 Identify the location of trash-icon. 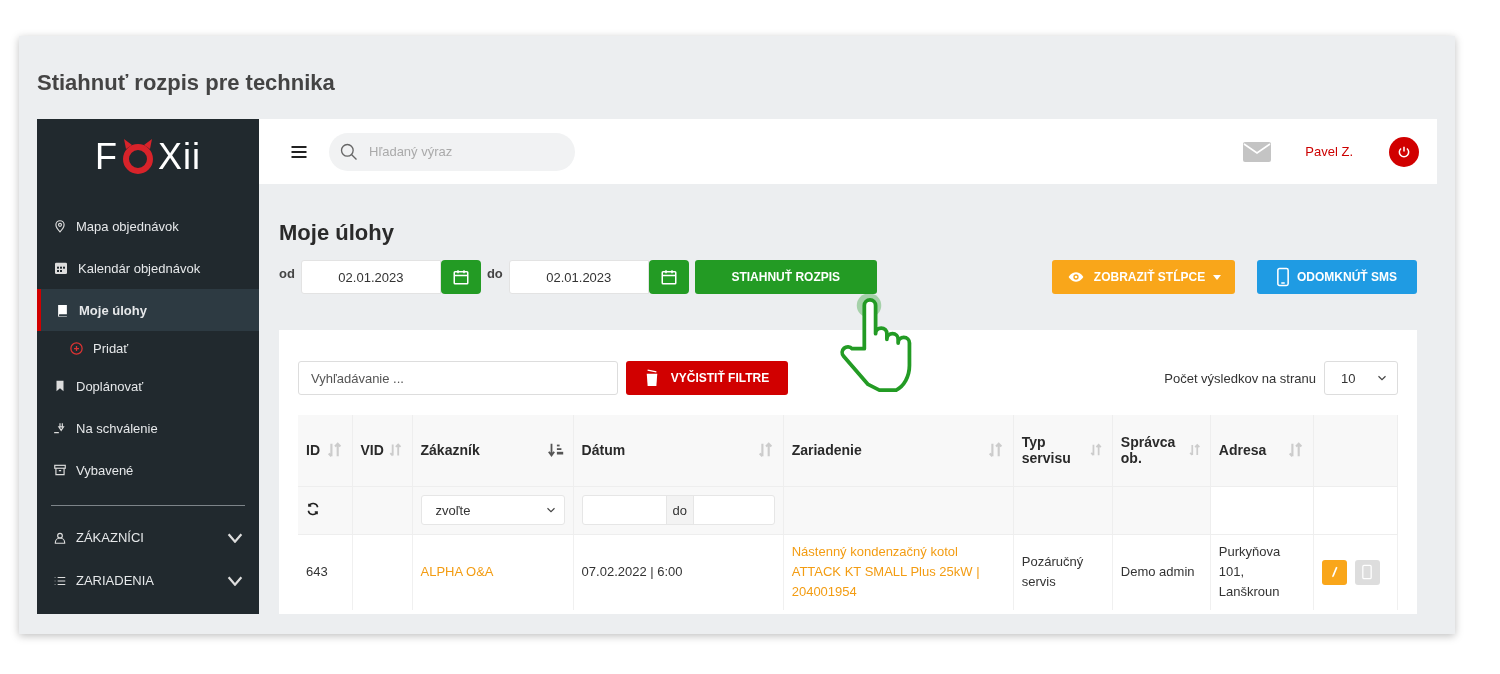
(651, 378).